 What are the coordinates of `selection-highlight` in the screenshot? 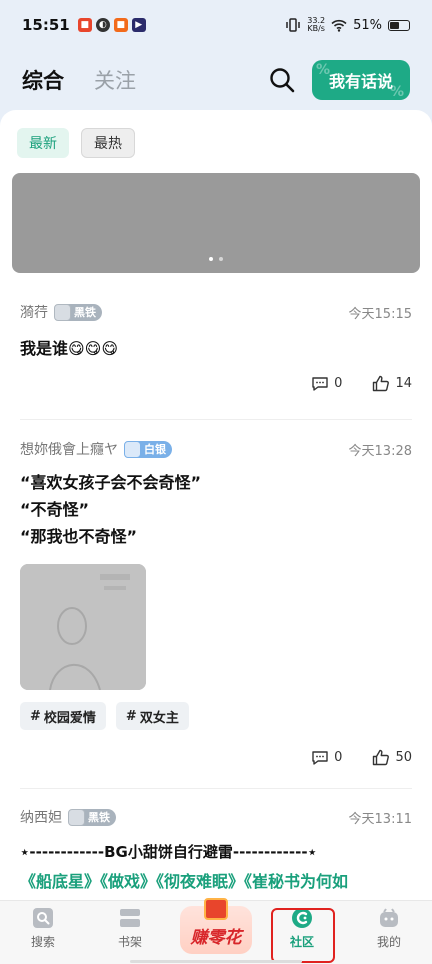 It's located at (303, 935).